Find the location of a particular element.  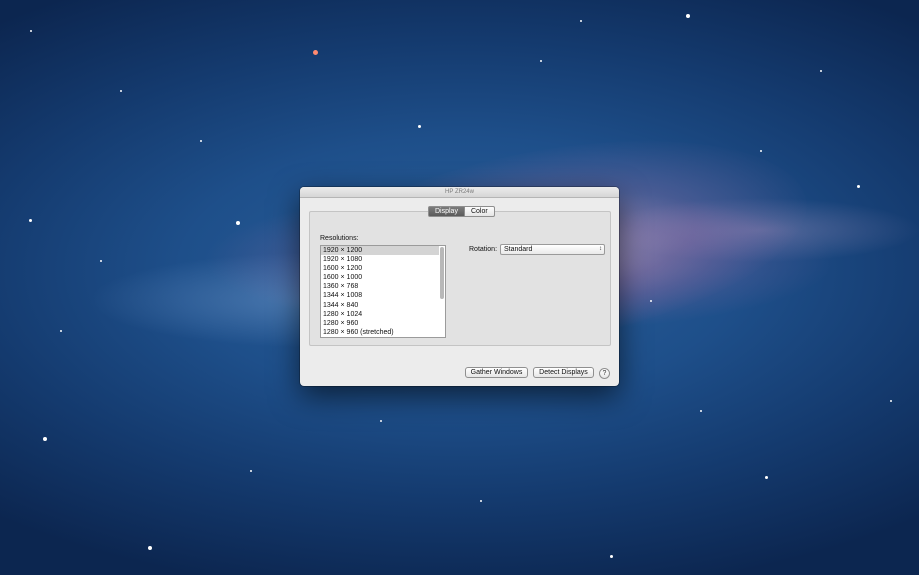

tab-display: Display is located at coordinates (446, 211).